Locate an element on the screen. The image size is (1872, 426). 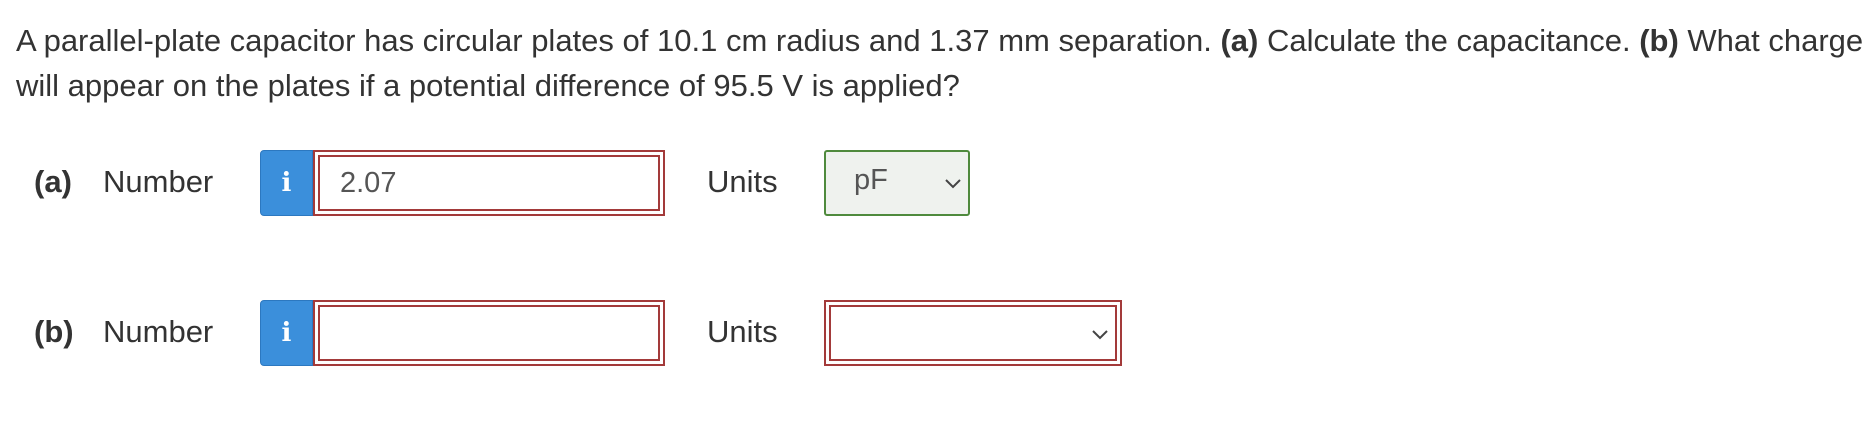
part-a-units-value: pF is located at coordinates (871, 180).